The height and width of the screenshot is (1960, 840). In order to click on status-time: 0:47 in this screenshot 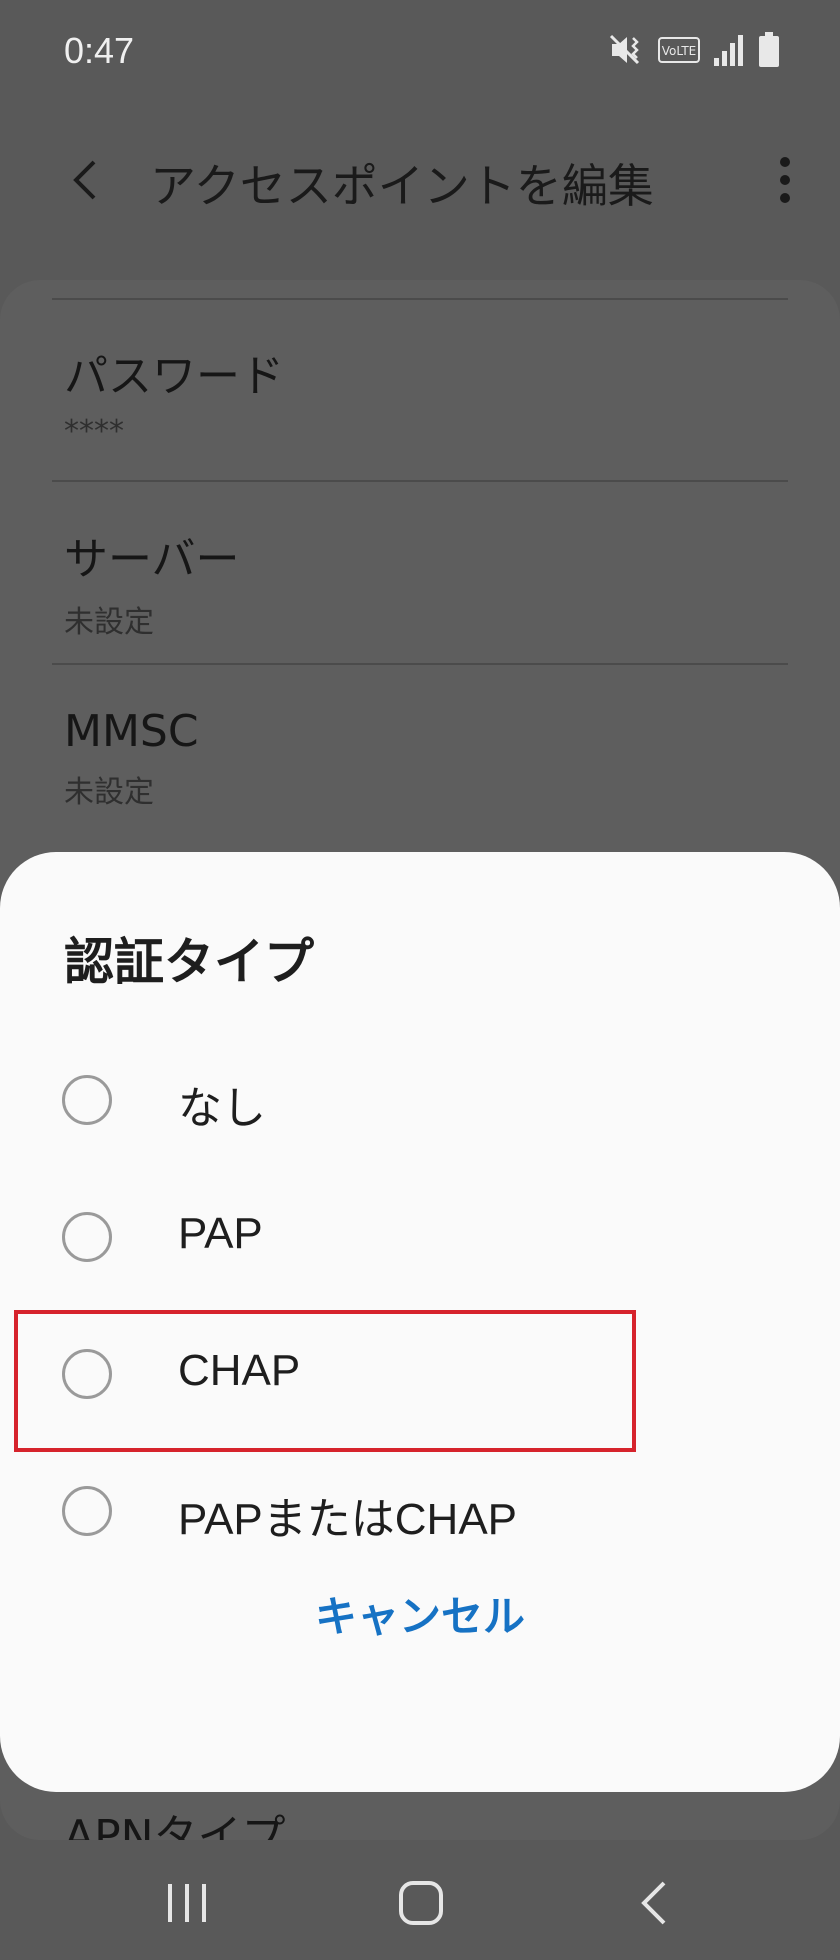, I will do `click(99, 50)`.